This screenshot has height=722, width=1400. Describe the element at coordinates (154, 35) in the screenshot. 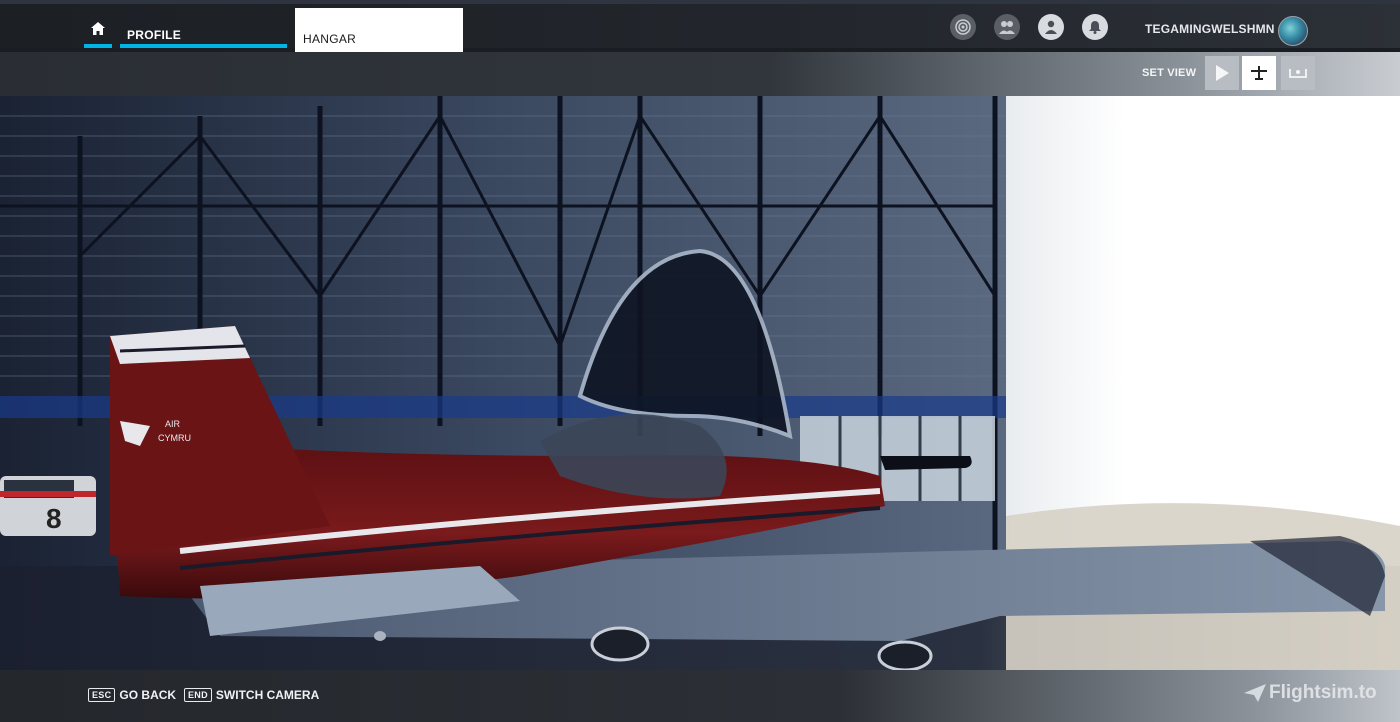

I see `tab-profile-label: PROFILE` at that location.